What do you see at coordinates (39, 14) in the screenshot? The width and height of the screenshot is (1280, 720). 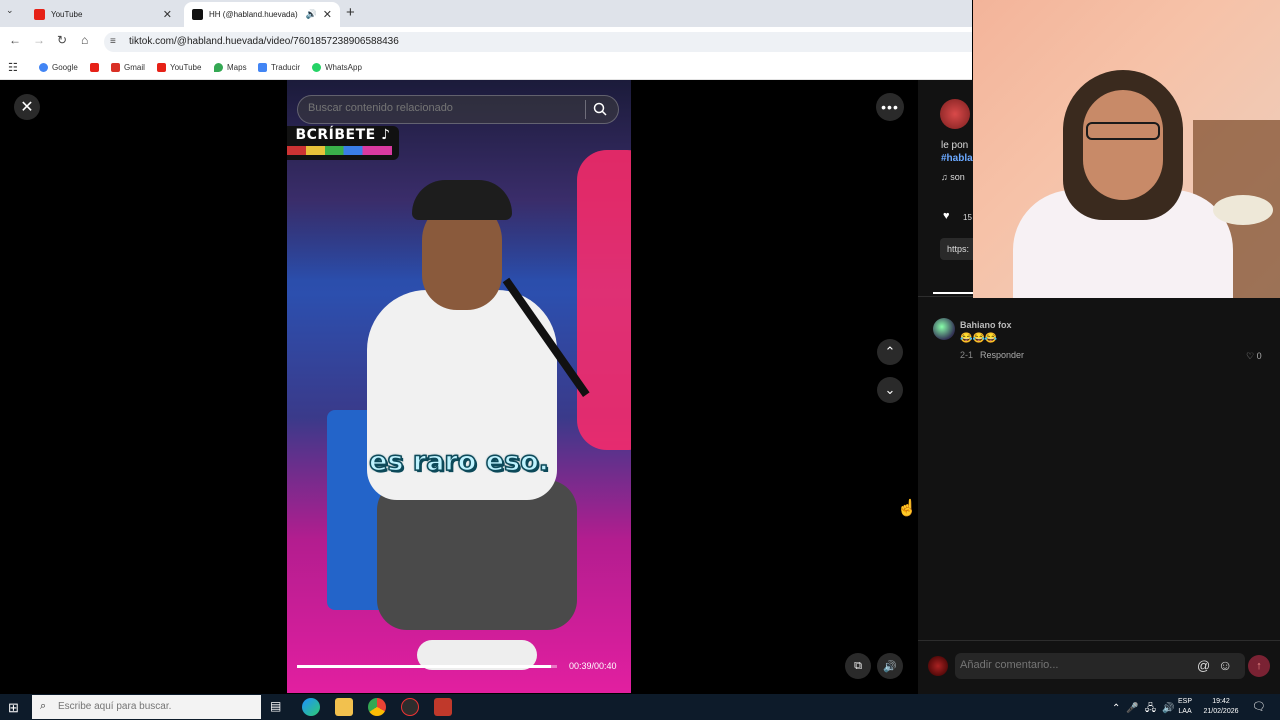 I see `youtube-favicon-icon` at bounding box center [39, 14].